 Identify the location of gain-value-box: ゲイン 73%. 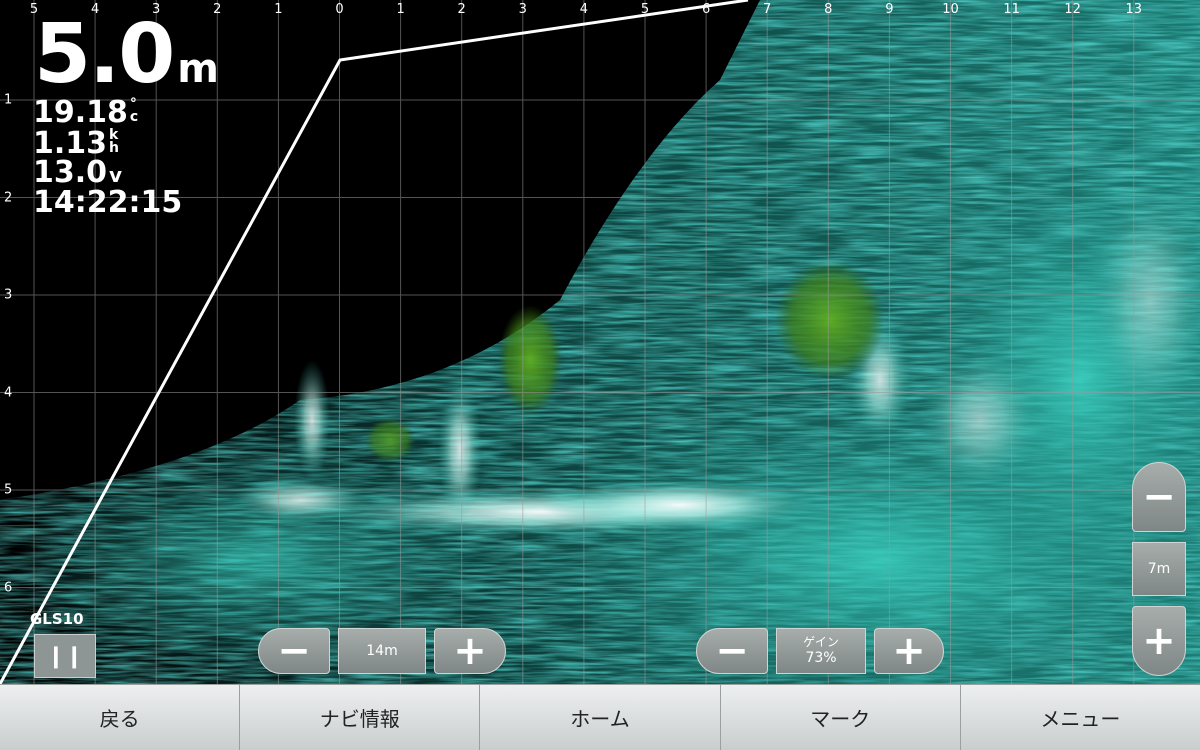
(821, 651).